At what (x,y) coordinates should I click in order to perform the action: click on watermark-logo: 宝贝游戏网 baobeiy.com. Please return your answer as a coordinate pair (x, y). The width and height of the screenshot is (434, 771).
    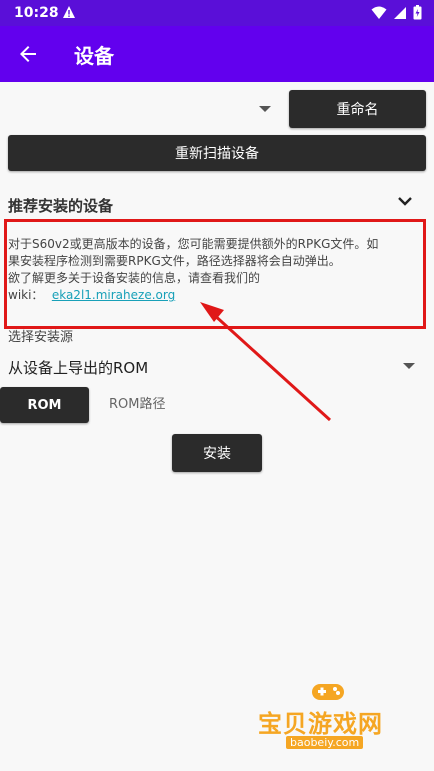
    Looking at the image, I should click on (333, 720).